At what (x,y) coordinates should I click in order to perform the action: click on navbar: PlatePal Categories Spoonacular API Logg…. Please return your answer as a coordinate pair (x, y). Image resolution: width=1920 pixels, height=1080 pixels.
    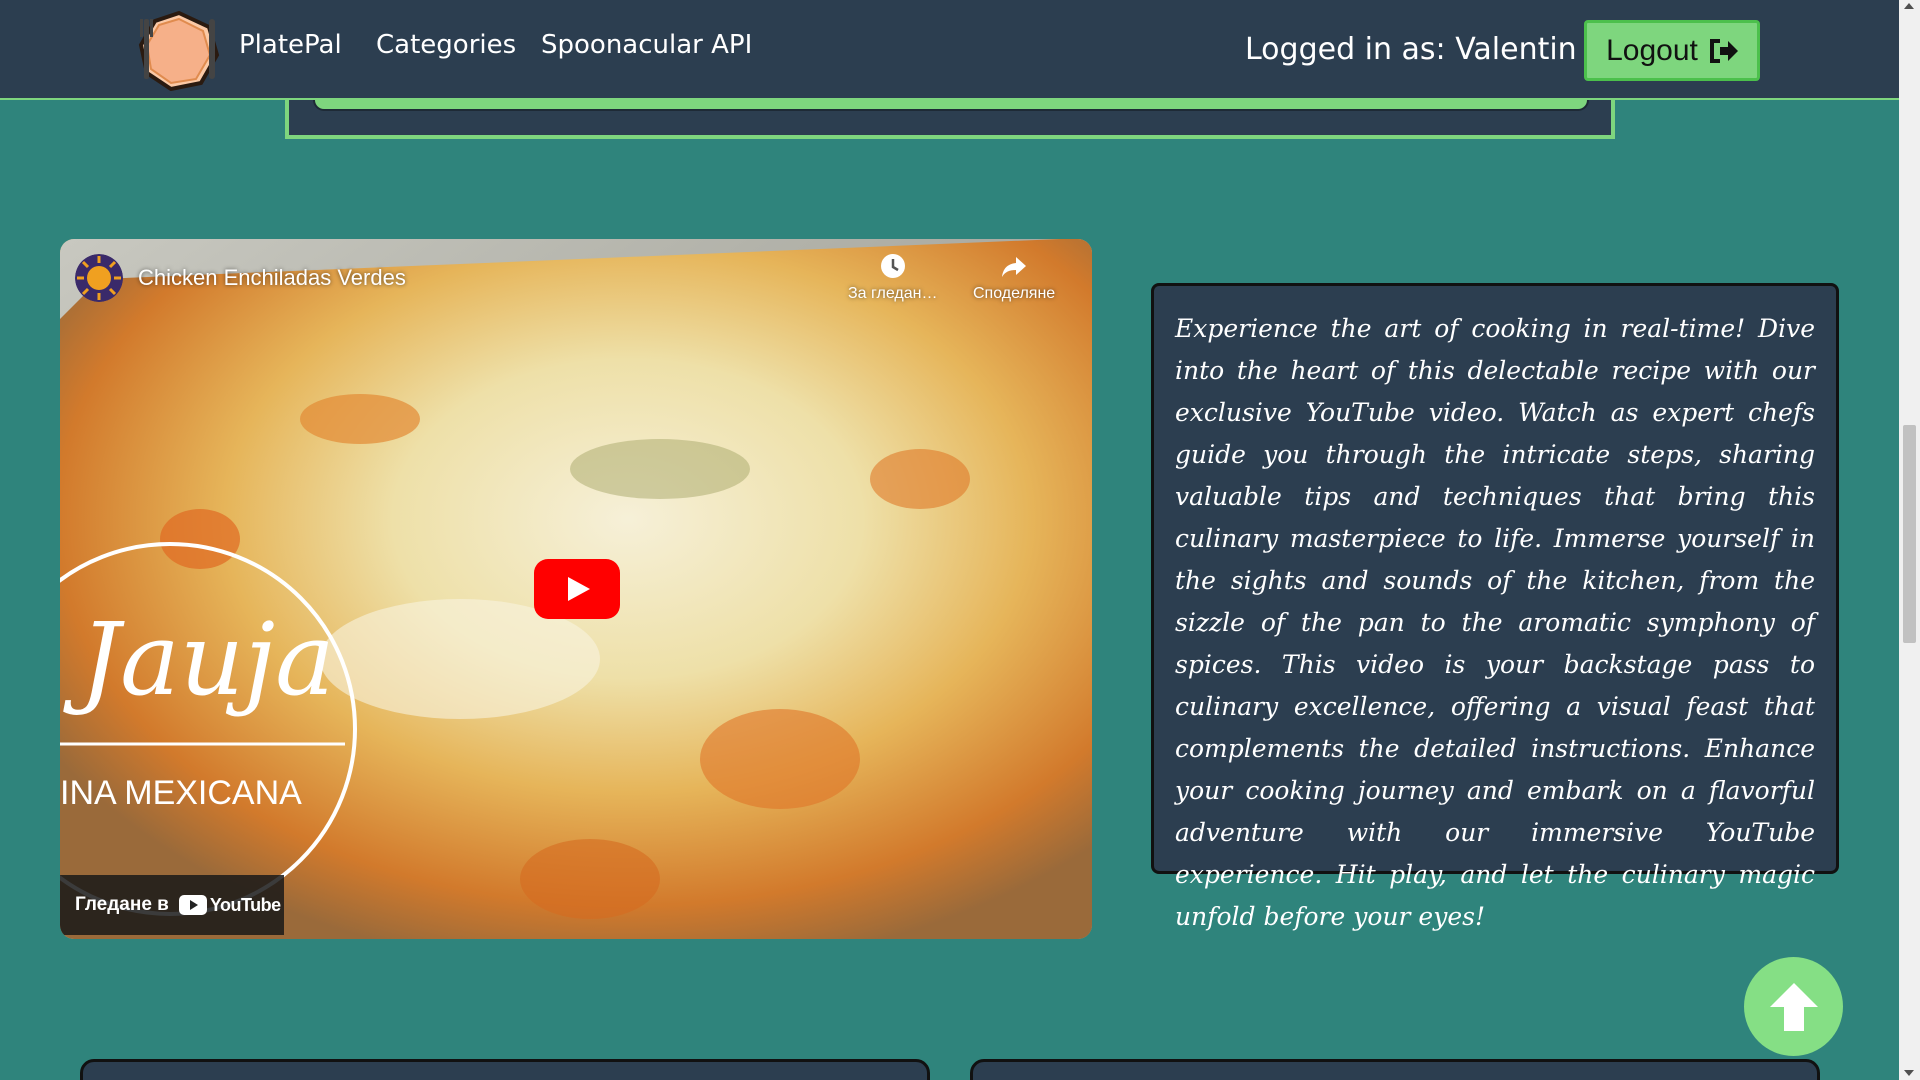
    Looking at the image, I should click on (949, 50).